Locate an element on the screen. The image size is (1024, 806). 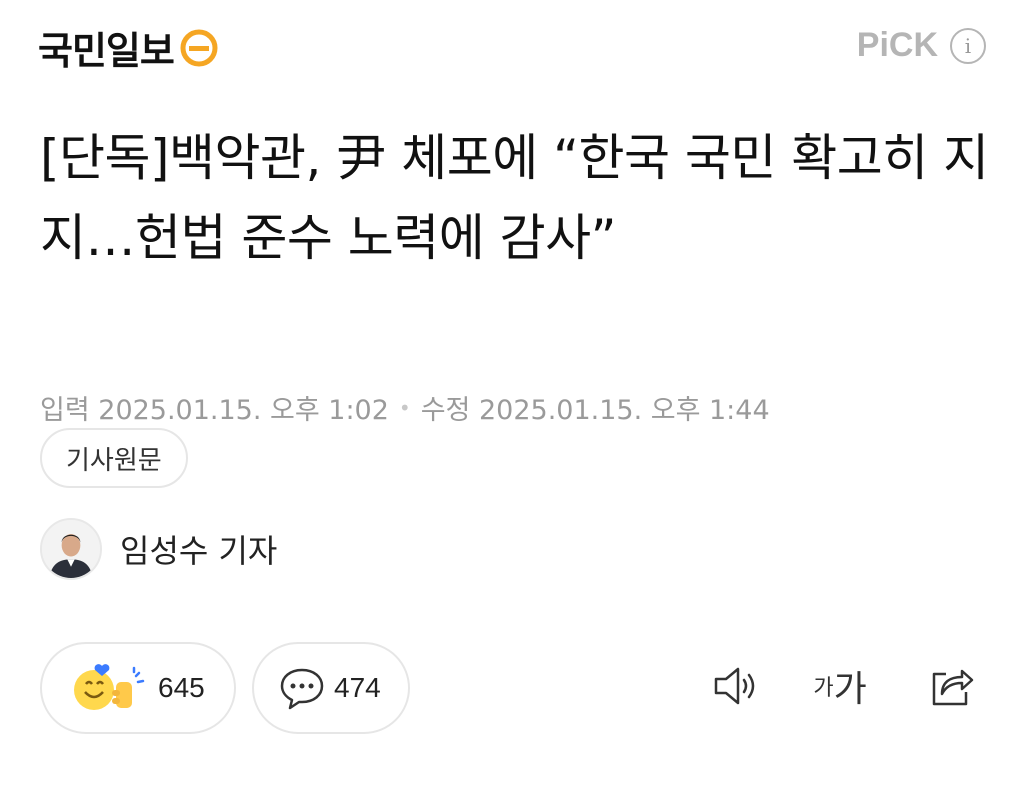
info-icon: i is located at coordinates (968, 45).